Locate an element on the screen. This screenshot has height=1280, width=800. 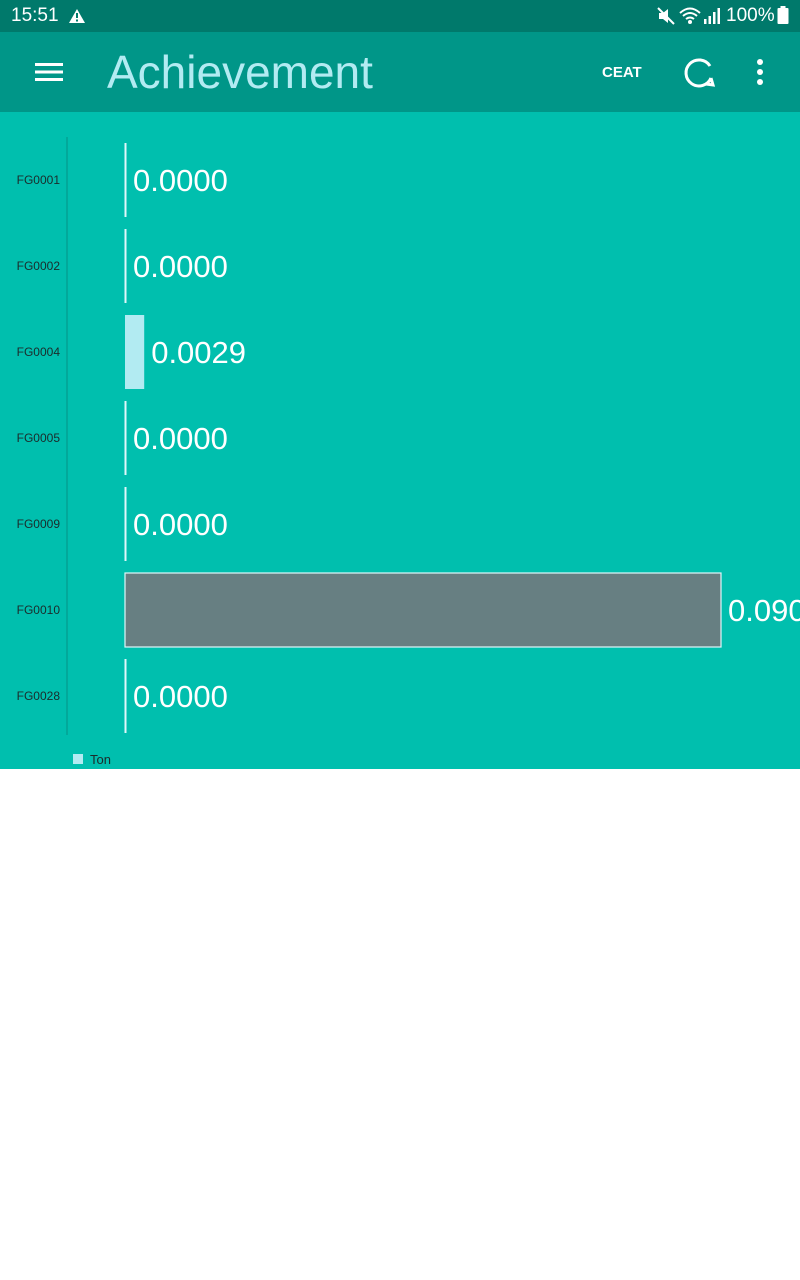
category-label: FG0028 is located at coordinates (39, 696).